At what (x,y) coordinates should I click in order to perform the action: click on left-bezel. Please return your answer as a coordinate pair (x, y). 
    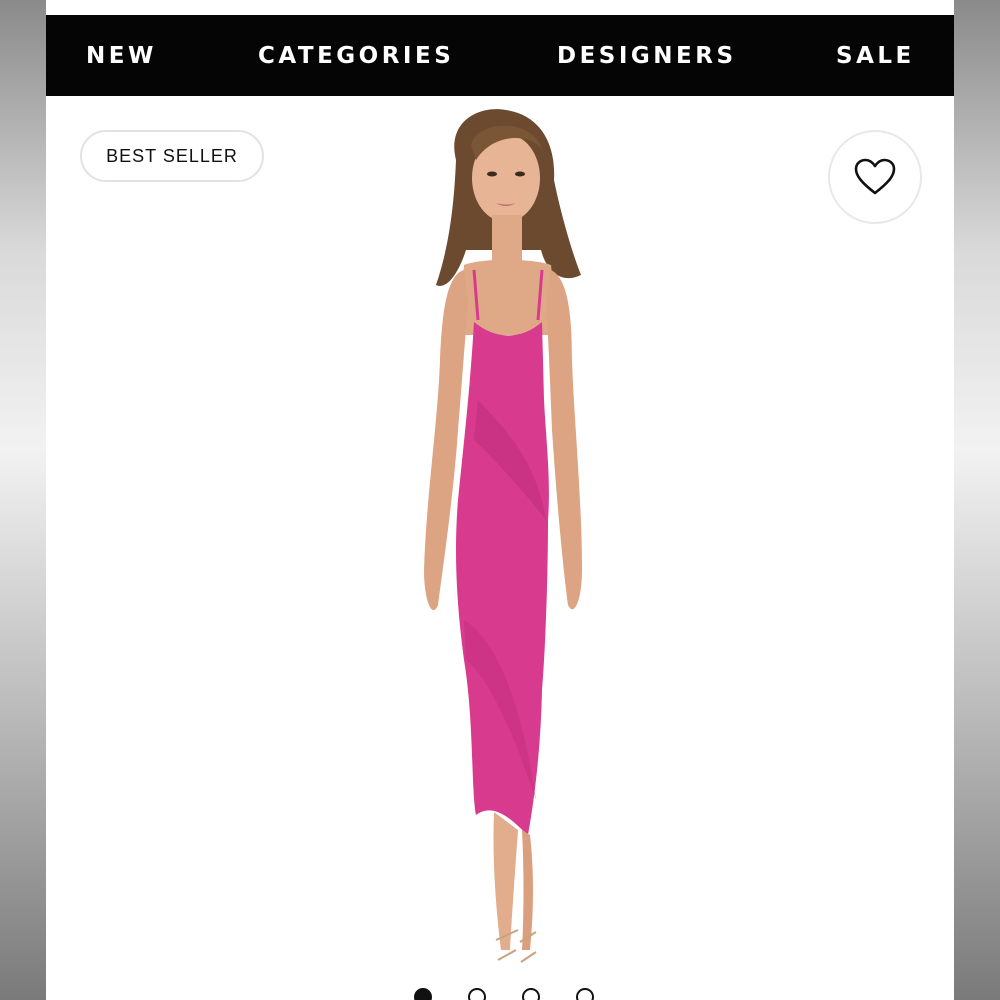
    Looking at the image, I should click on (23, 500).